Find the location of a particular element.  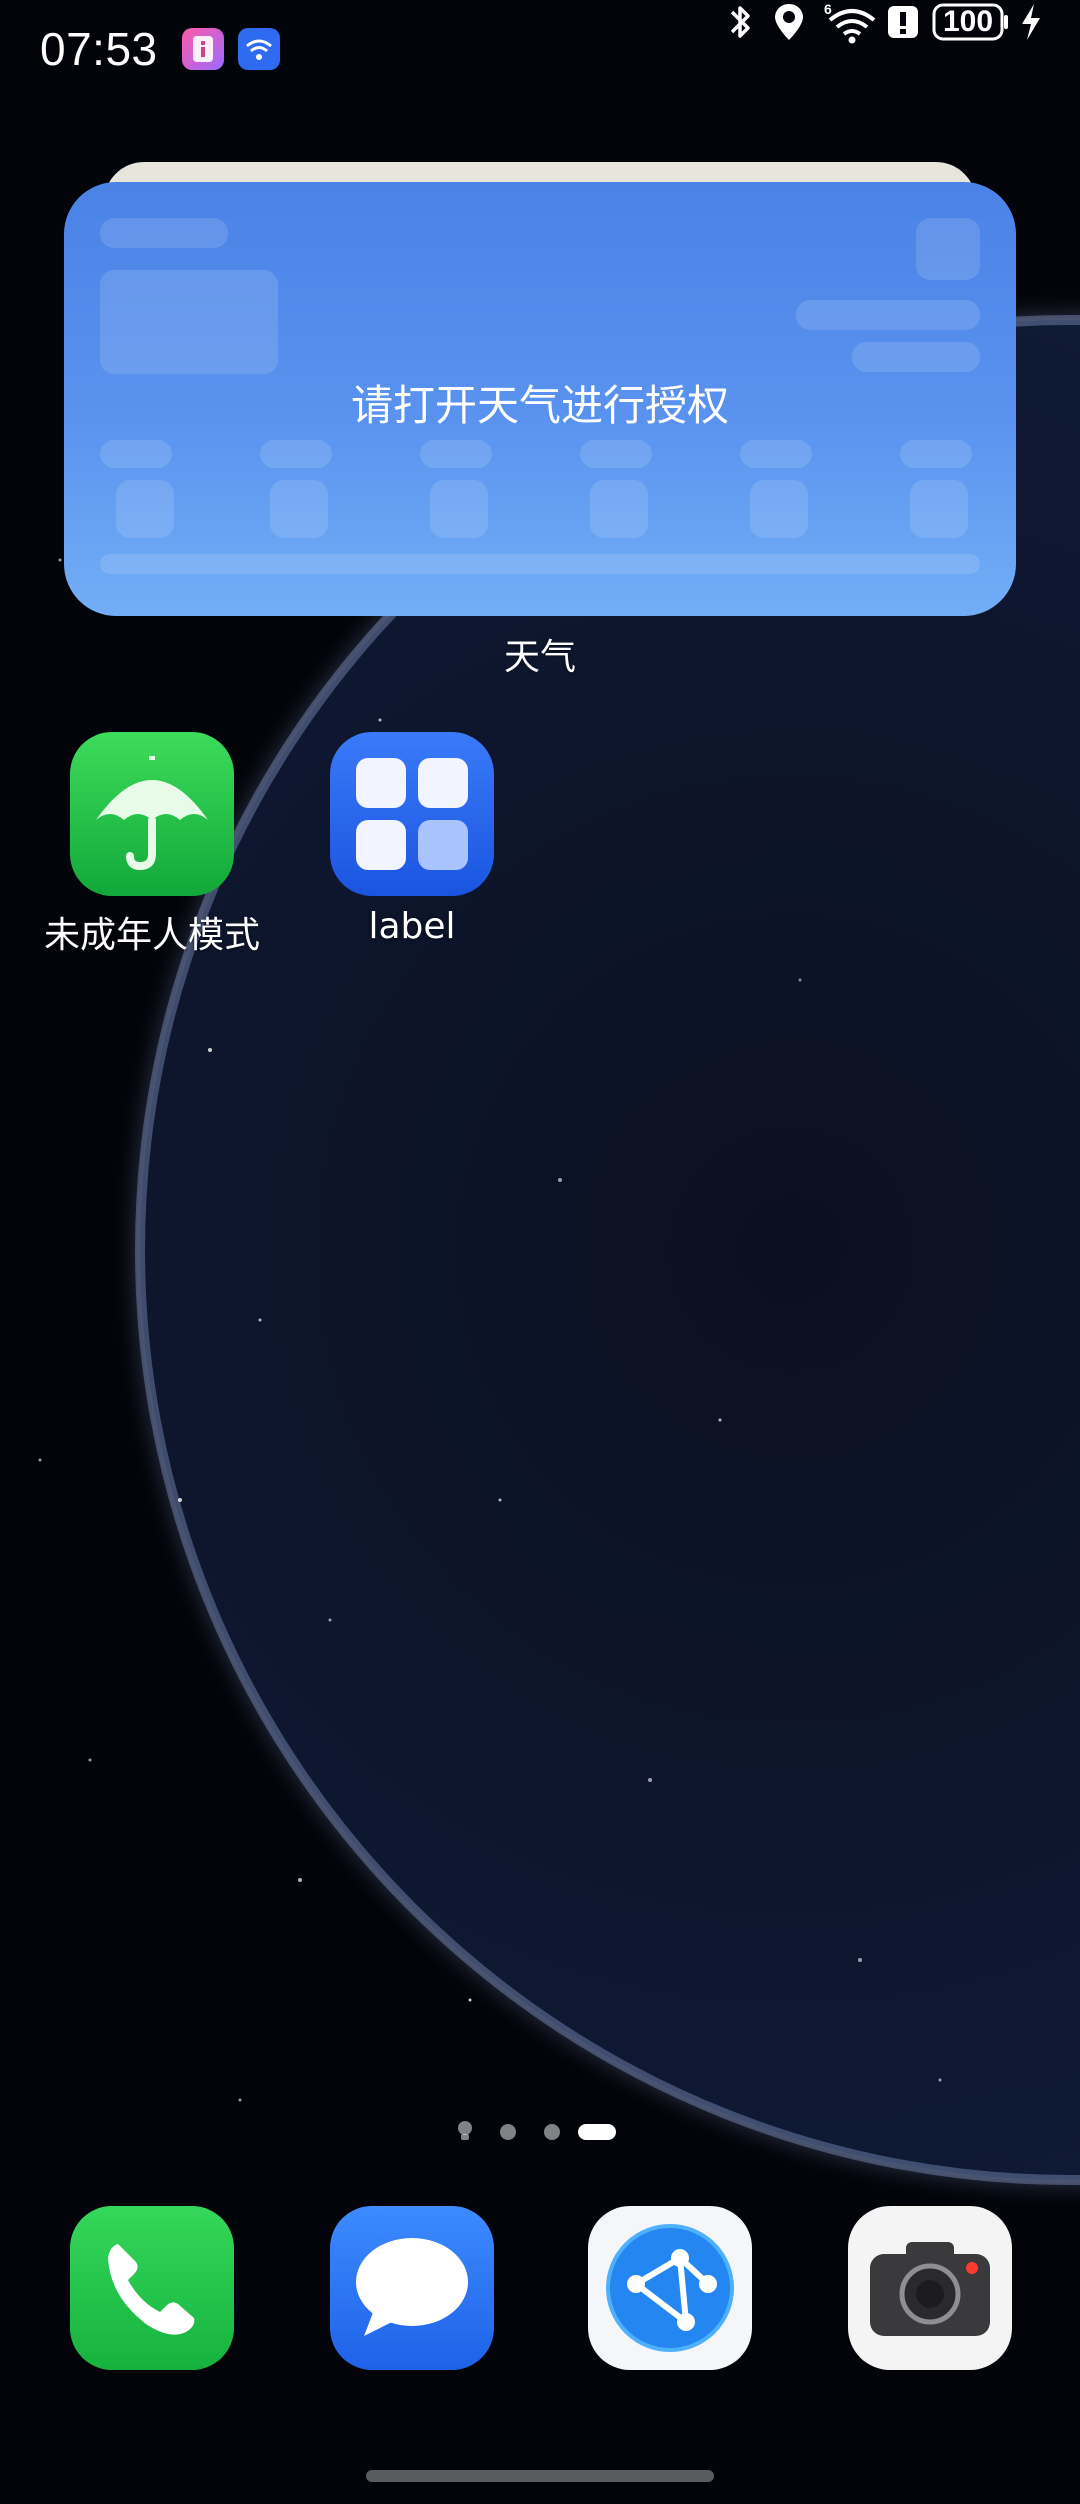

message-icon is located at coordinates (412, 2287).